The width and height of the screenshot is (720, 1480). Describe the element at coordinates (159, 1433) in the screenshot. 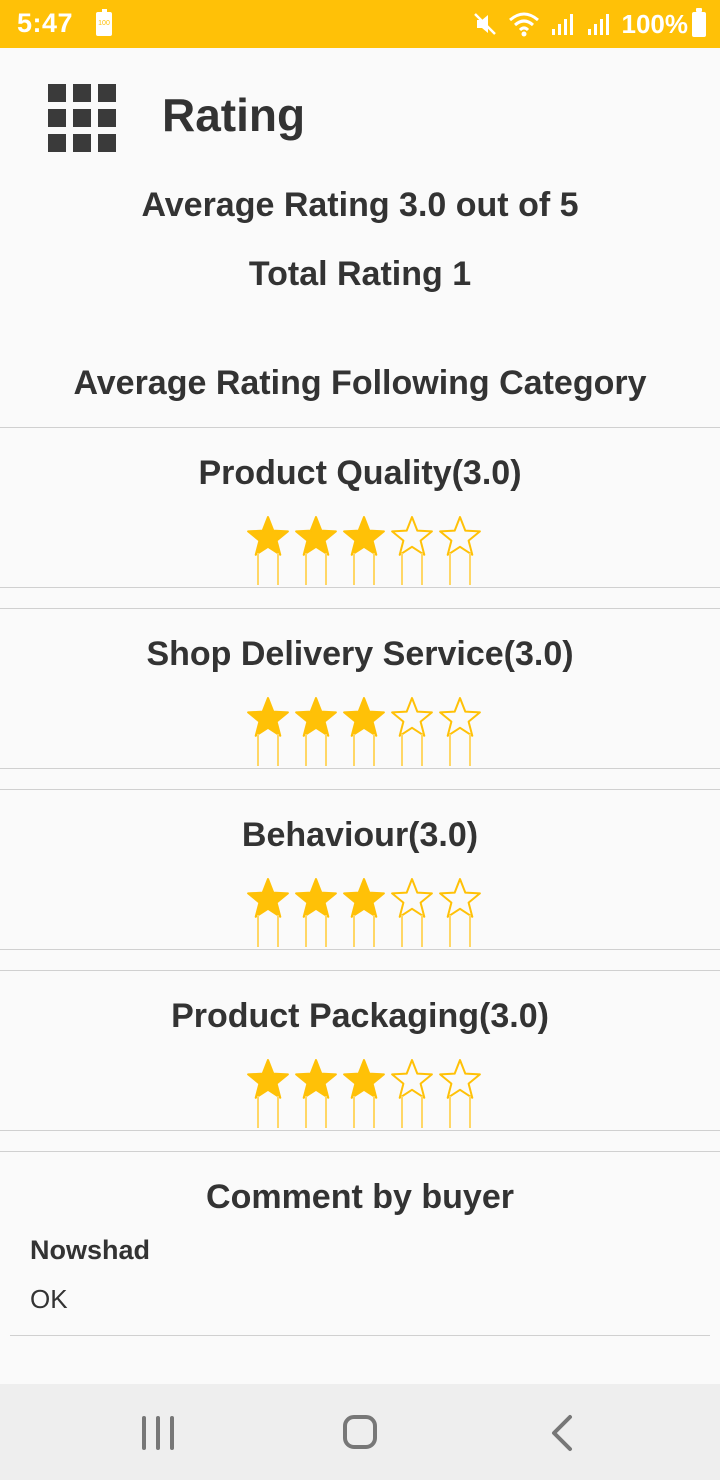

I see `recents-icon` at that location.